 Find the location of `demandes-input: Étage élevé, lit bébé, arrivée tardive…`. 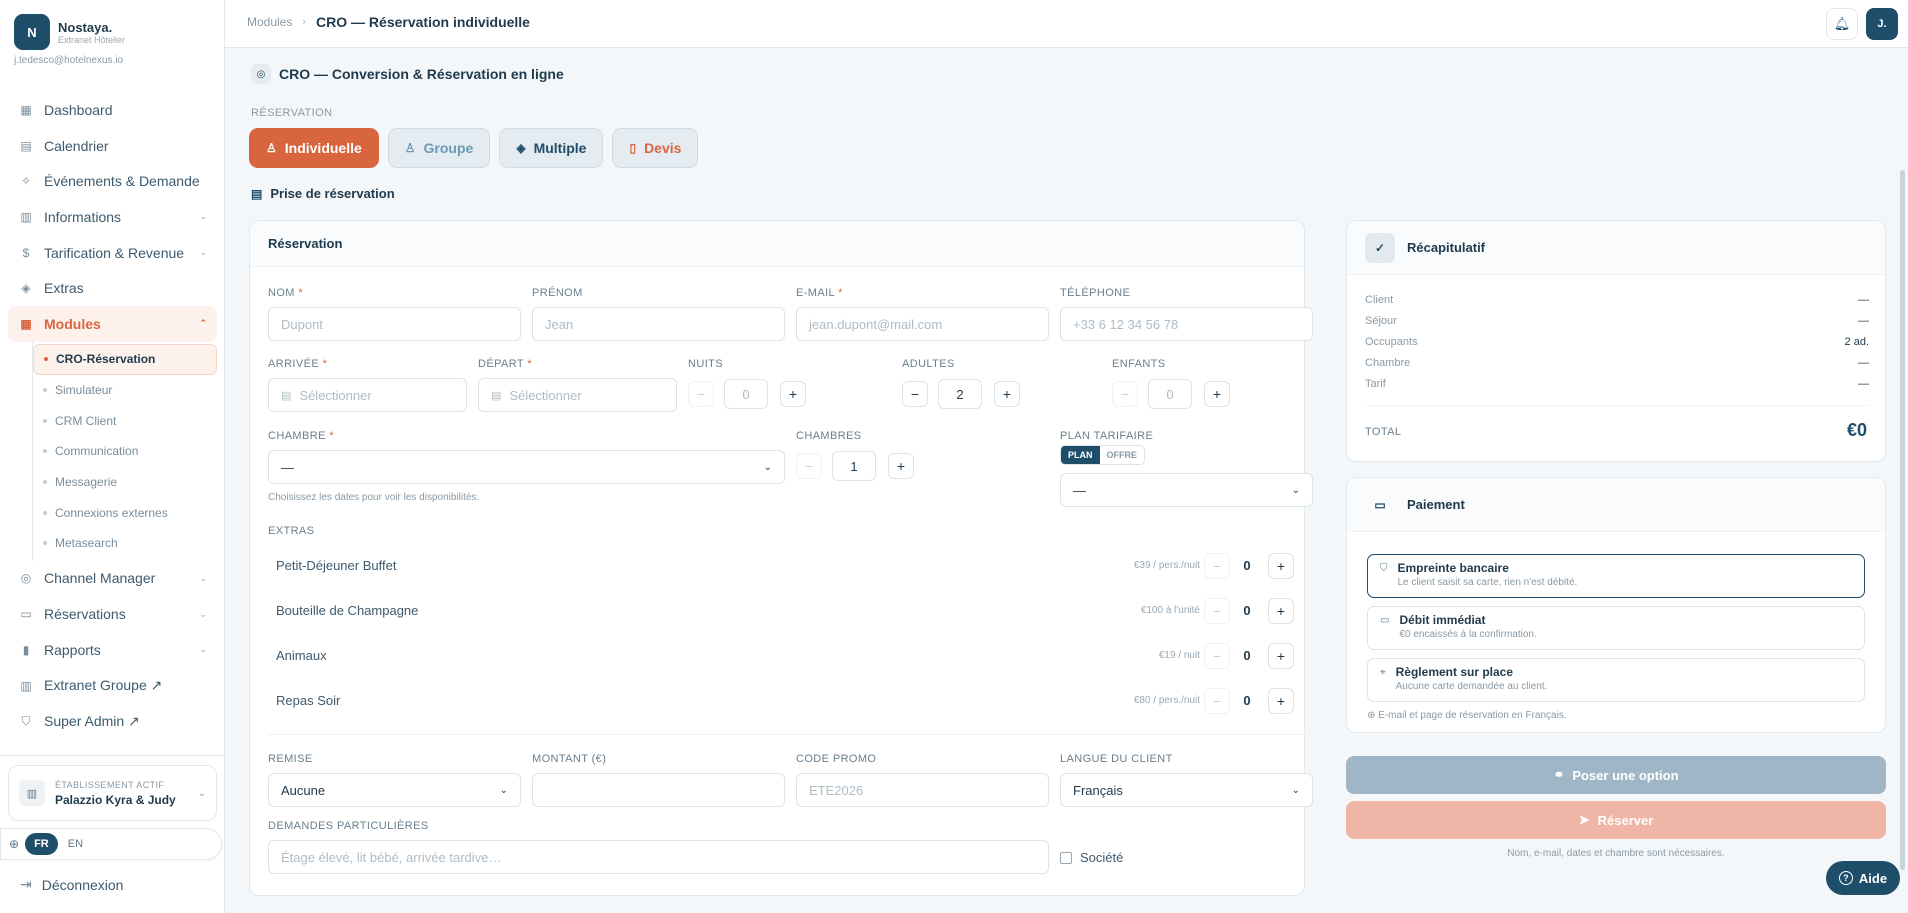

demandes-input: Étage élevé, lit bébé, arrivée tardive… is located at coordinates (658, 857).